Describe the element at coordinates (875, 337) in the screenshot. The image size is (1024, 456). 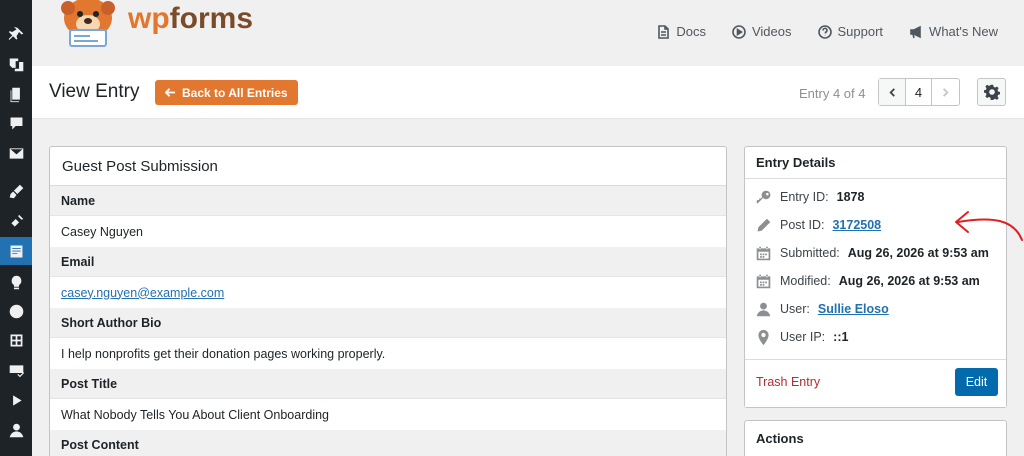
I see `detail-user-ip: User IP: ::1` at that location.